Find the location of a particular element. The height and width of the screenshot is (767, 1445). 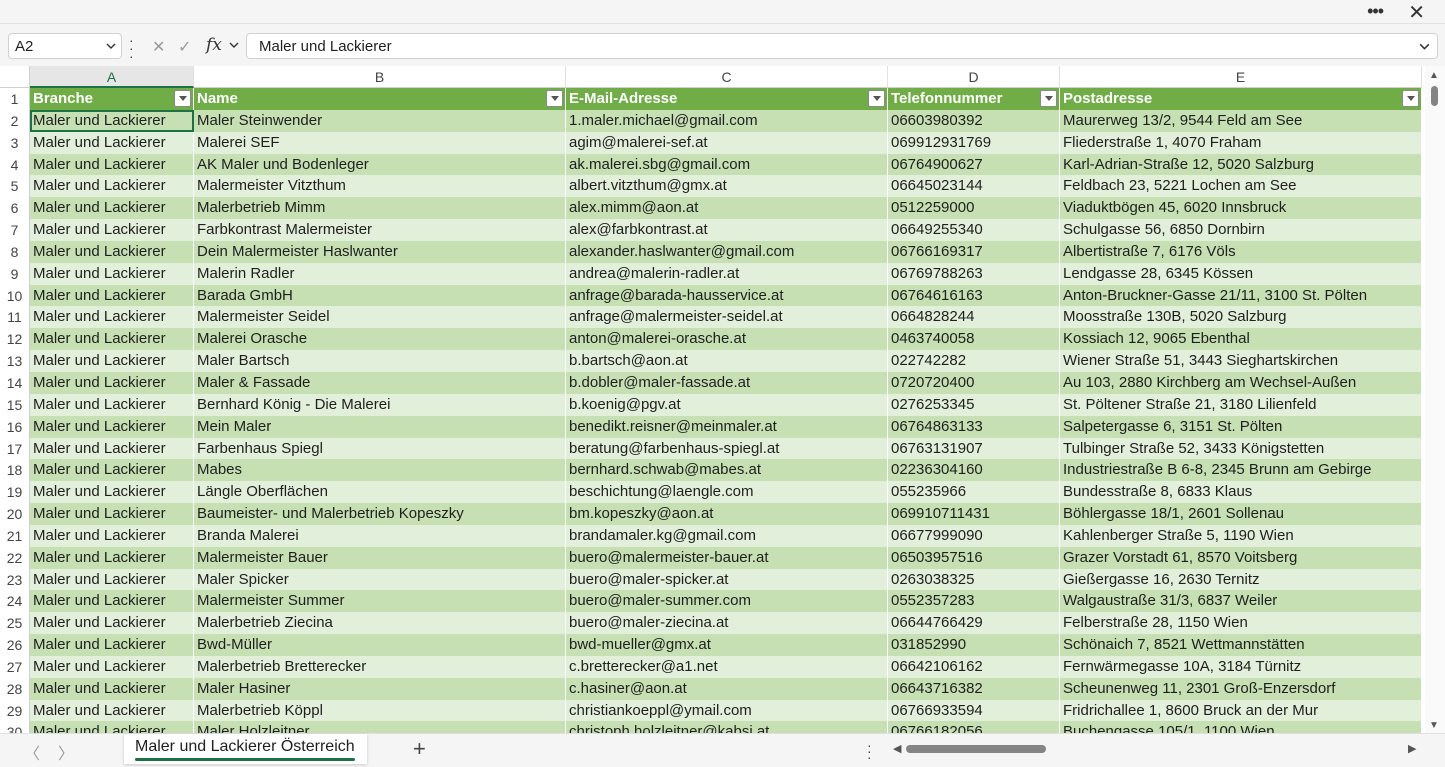

cell-name: Malermeister Bauer is located at coordinates (380, 557).